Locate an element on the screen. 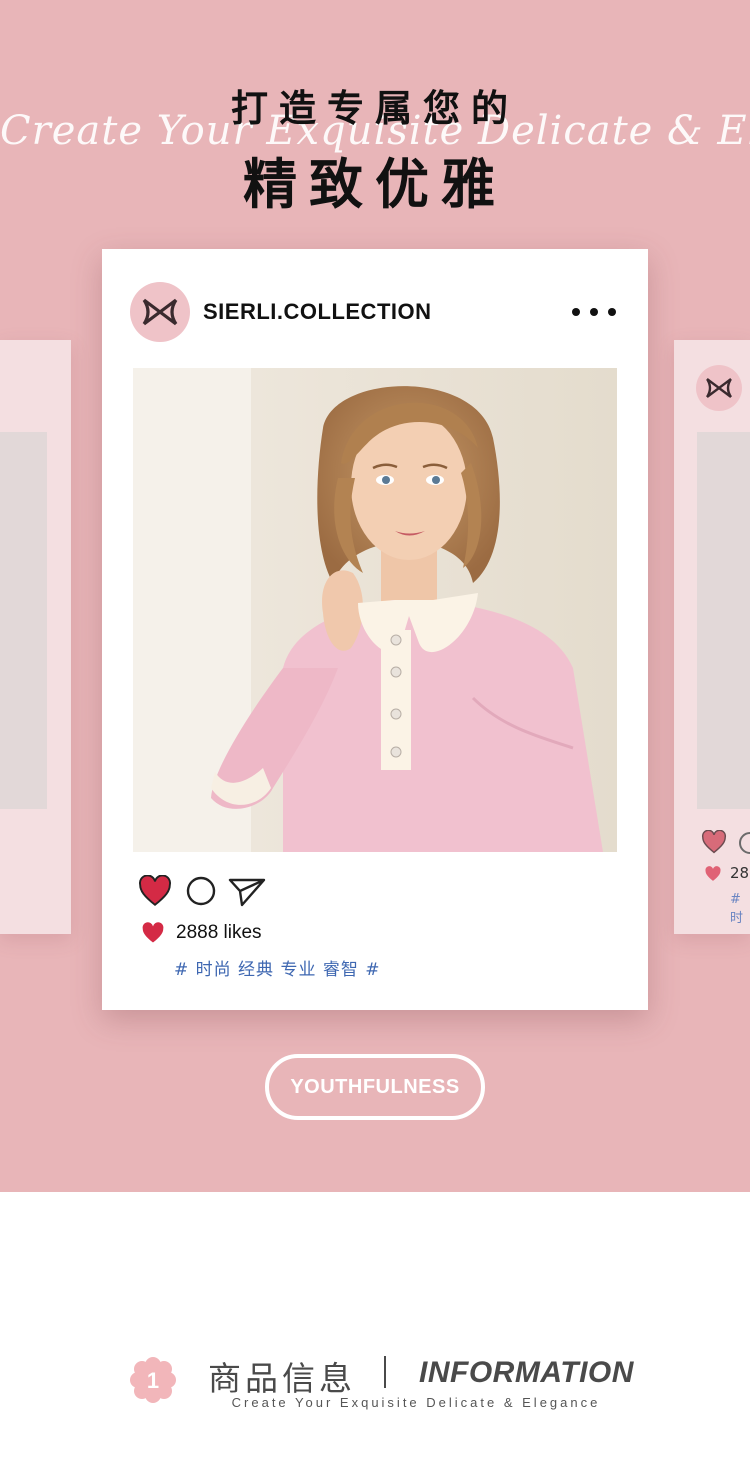  side-card-left is located at coordinates (35, 637).